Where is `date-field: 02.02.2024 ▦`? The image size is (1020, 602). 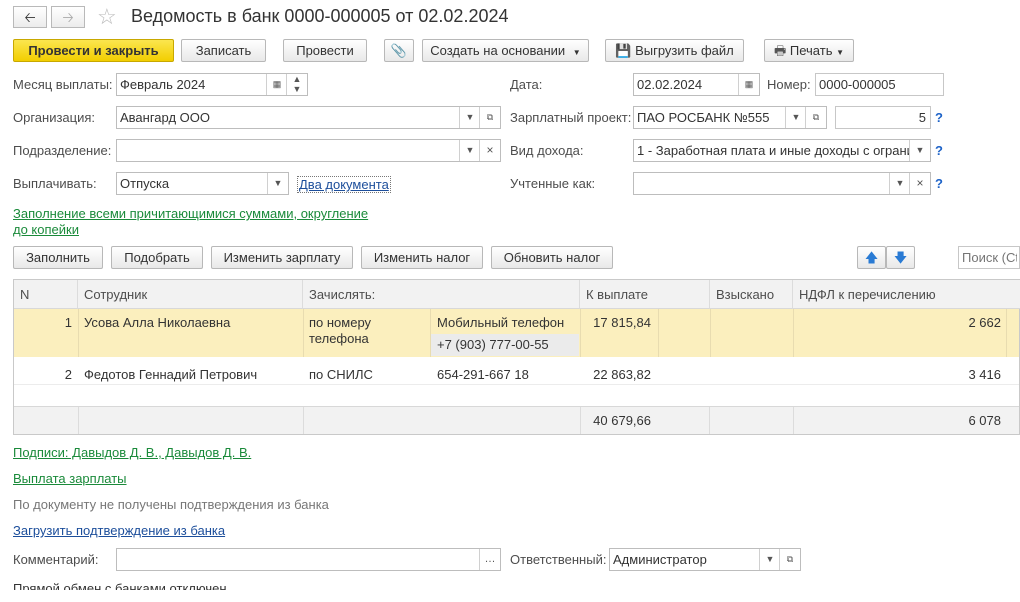
date-field: 02.02.2024 ▦ is located at coordinates (696, 84).